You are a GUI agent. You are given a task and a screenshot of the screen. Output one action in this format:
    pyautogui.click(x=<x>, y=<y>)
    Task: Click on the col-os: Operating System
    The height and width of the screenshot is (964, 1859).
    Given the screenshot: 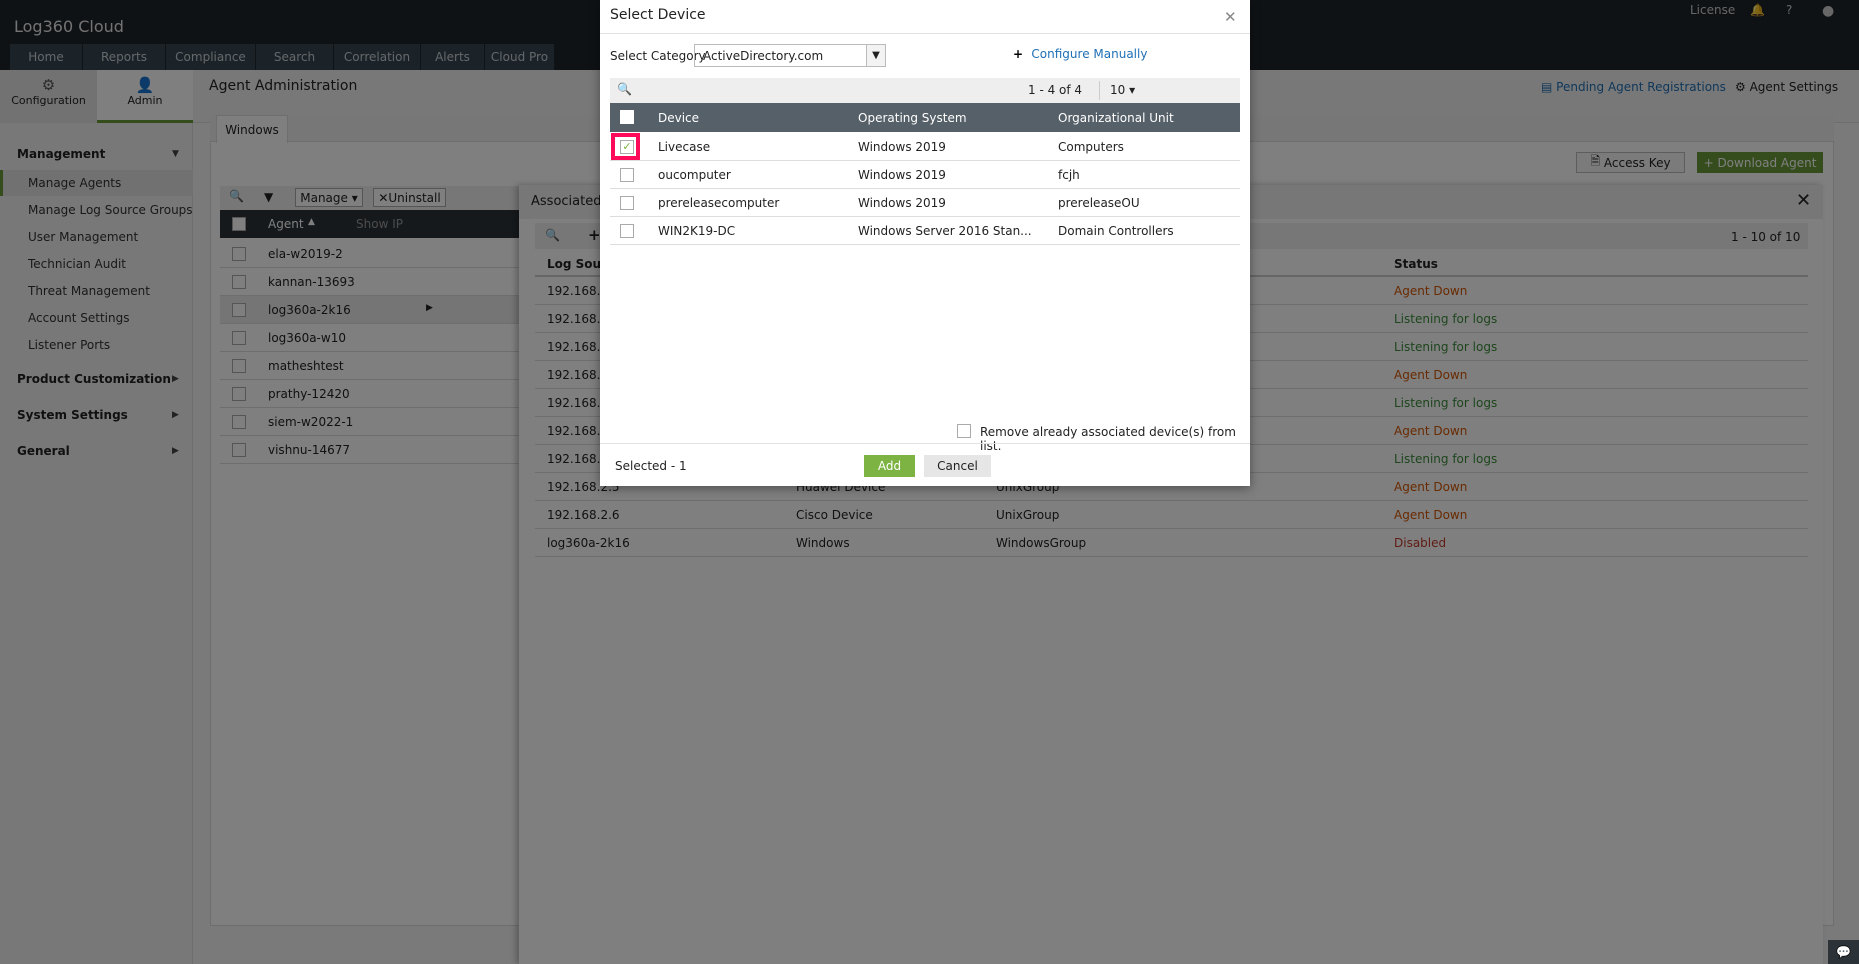 What is the action you would take?
    pyautogui.click(x=912, y=118)
    